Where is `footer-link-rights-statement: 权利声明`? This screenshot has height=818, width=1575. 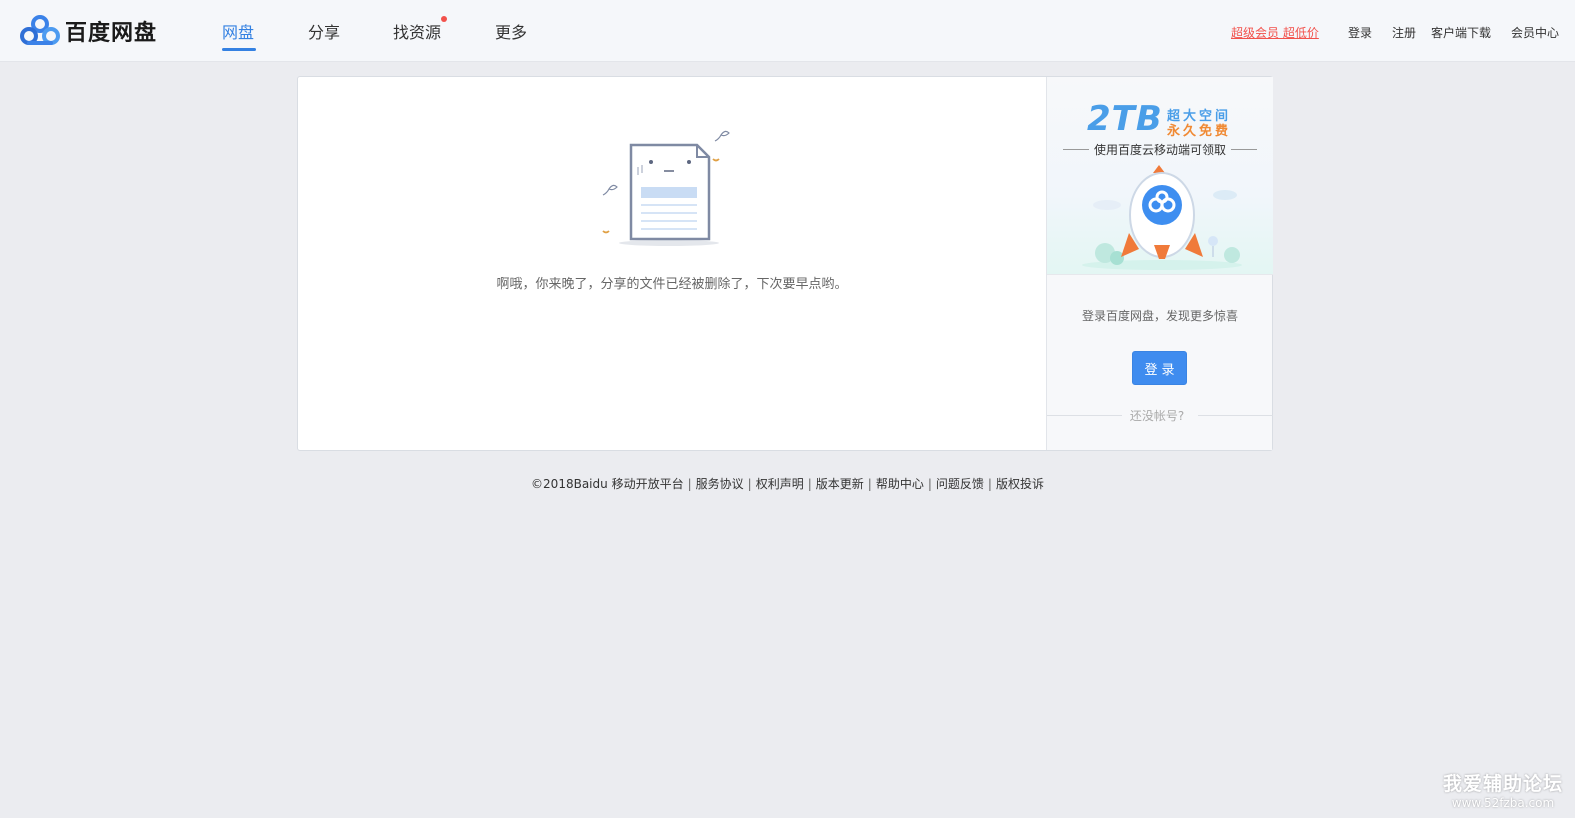 footer-link-rights-statement: 权利声明 is located at coordinates (780, 484).